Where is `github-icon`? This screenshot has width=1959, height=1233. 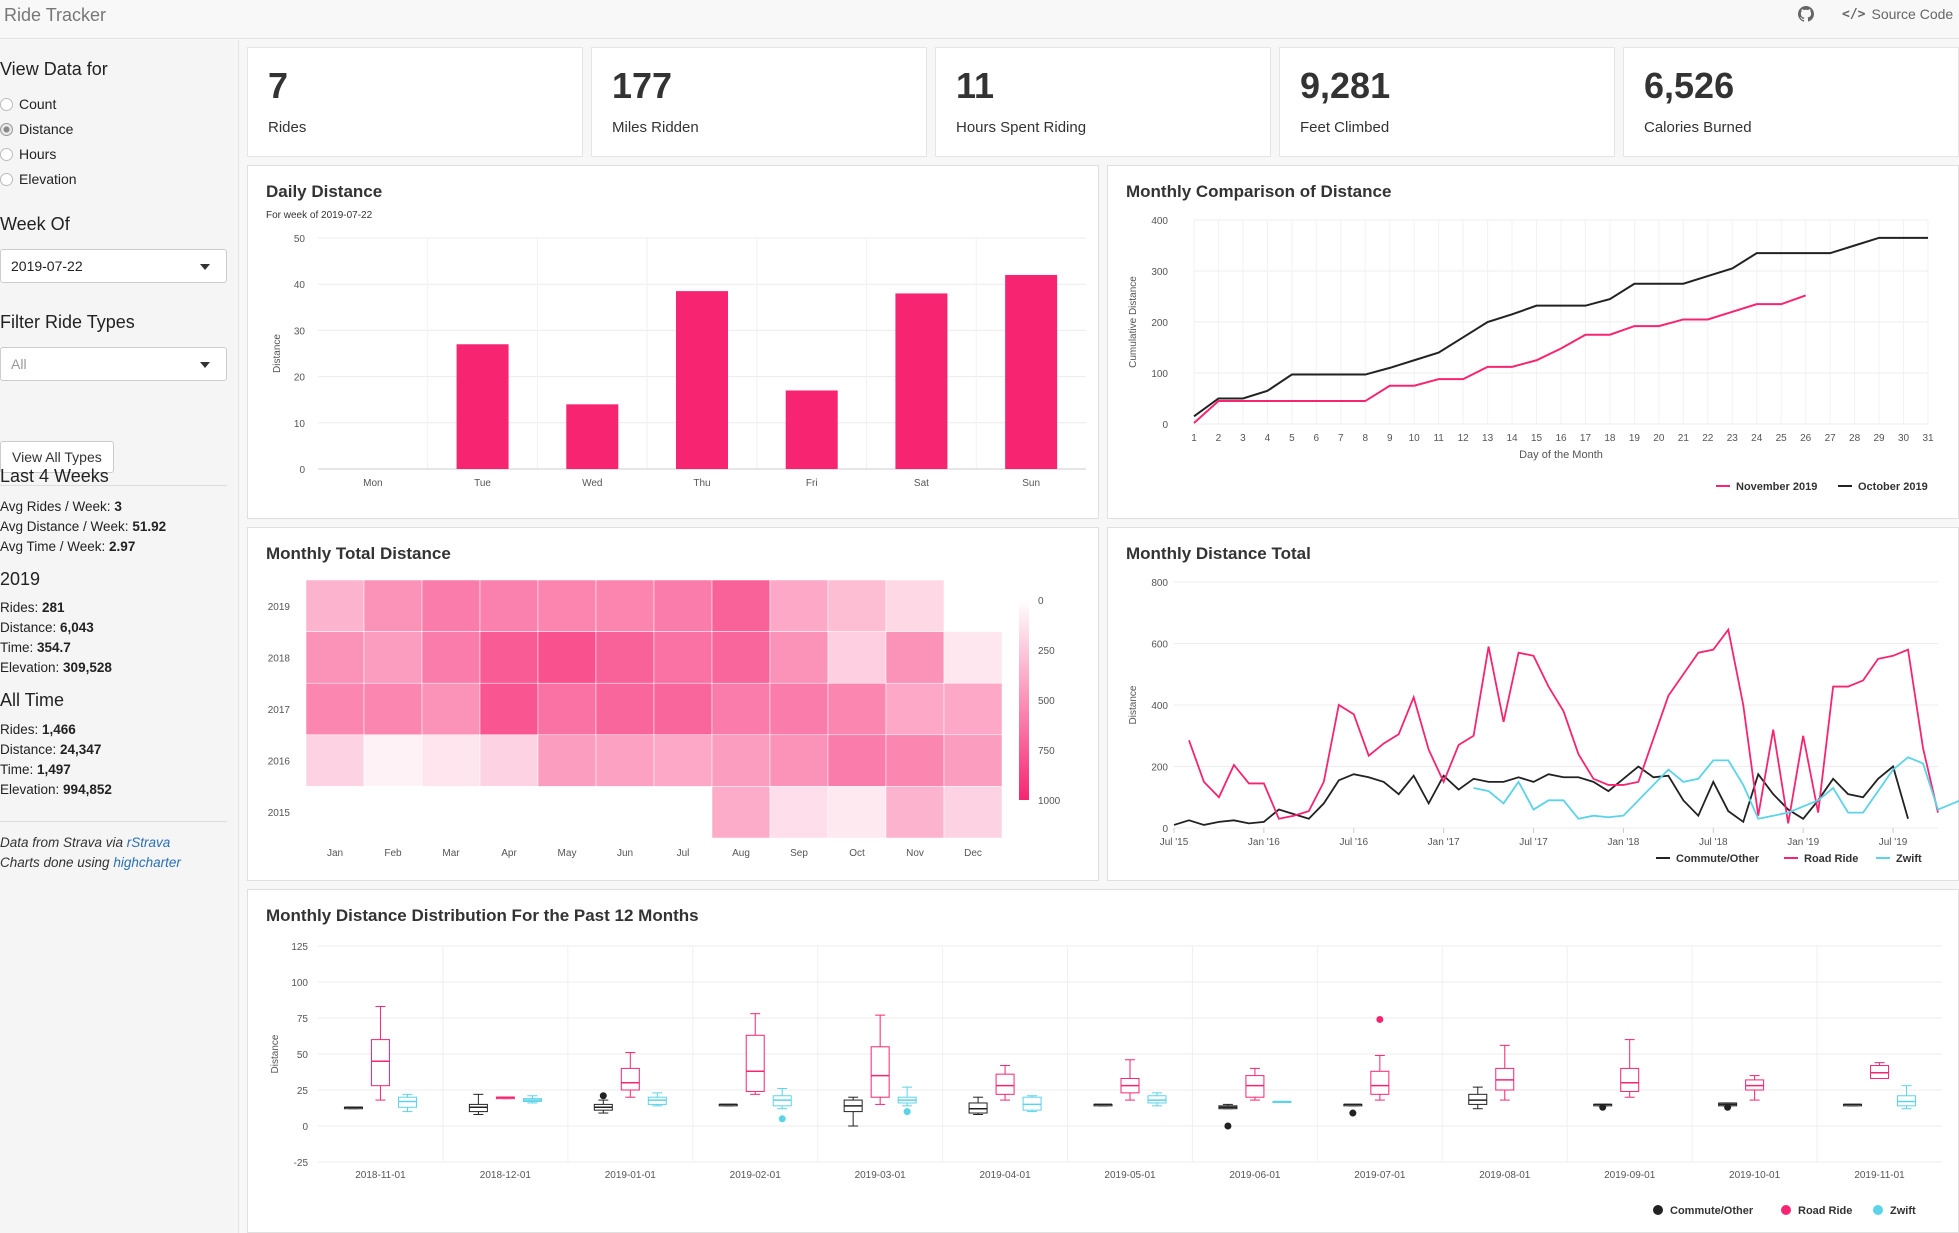
github-icon is located at coordinates (1806, 14).